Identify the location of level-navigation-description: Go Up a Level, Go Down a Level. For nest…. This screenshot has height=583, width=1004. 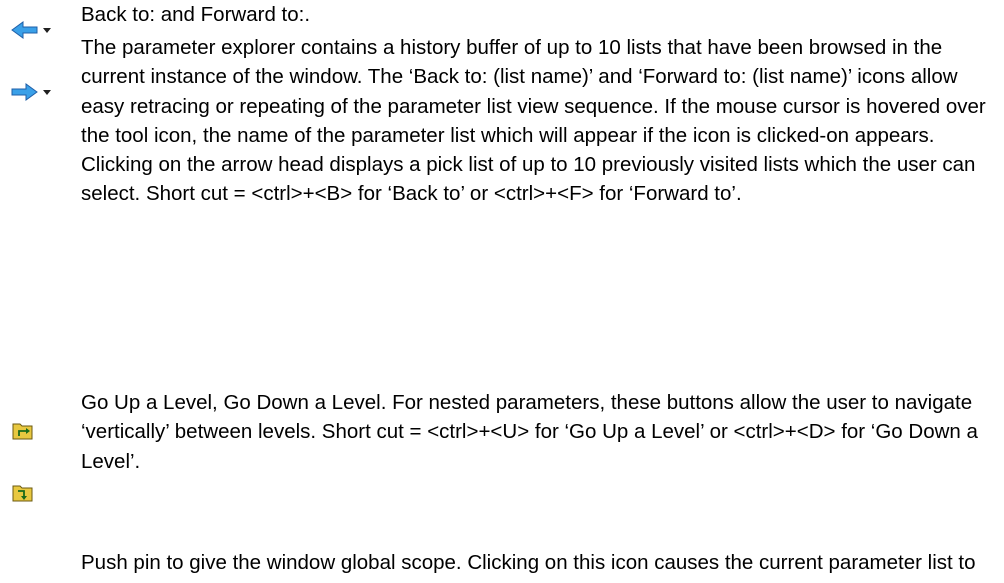
(529, 432).